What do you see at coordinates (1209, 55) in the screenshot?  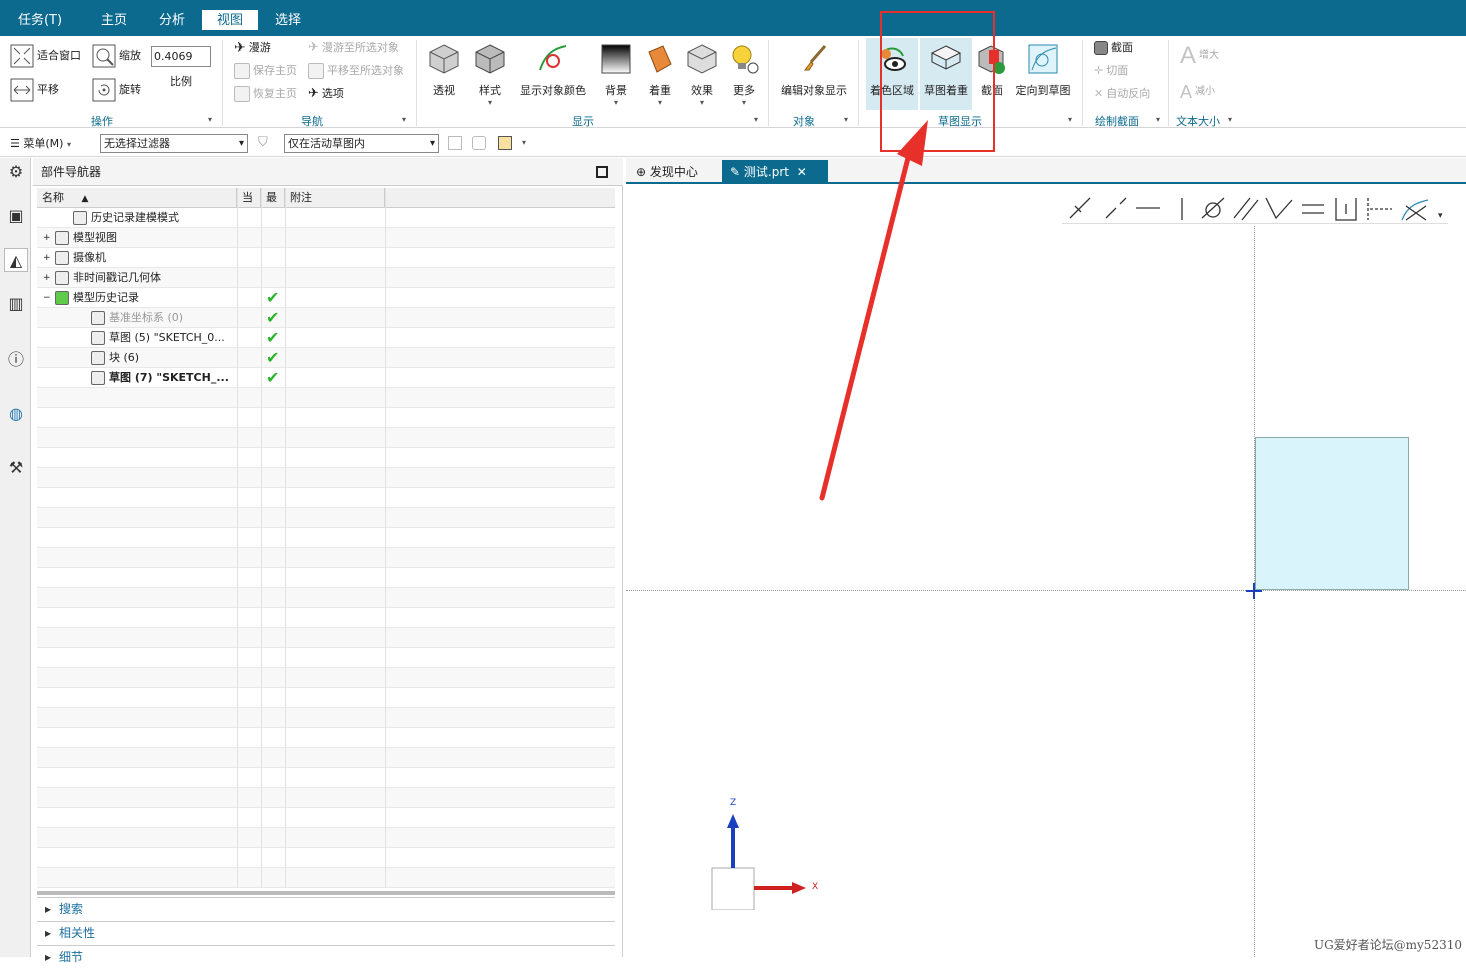 I see `text-increase-label: 增大` at bounding box center [1209, 55].